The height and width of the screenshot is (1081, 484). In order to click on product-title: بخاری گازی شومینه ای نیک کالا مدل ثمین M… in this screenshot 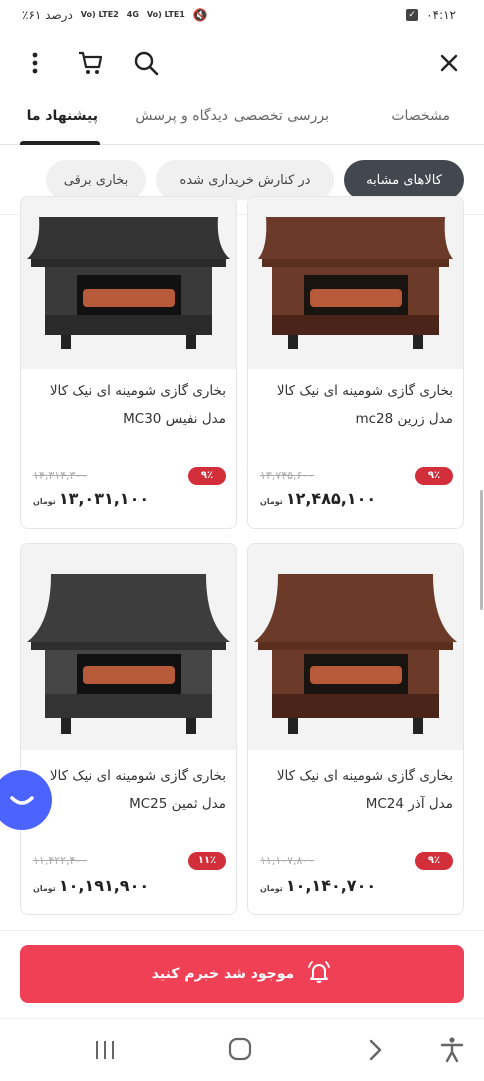, I will do `click(137, 790)`.